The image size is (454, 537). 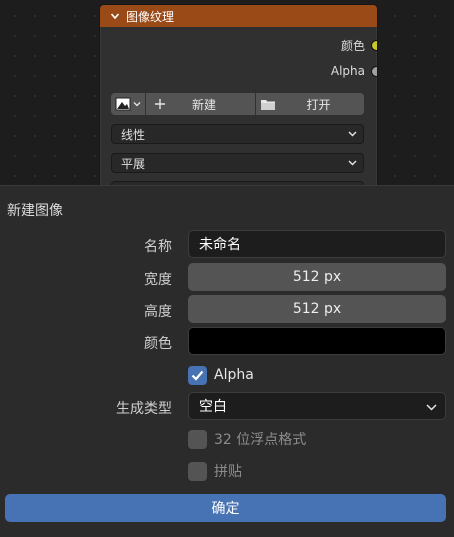 What do you see at coordinates (137, 104) in the screenshot?
I see `dropdown-chevron-icon` at bounding box center [137, 104].